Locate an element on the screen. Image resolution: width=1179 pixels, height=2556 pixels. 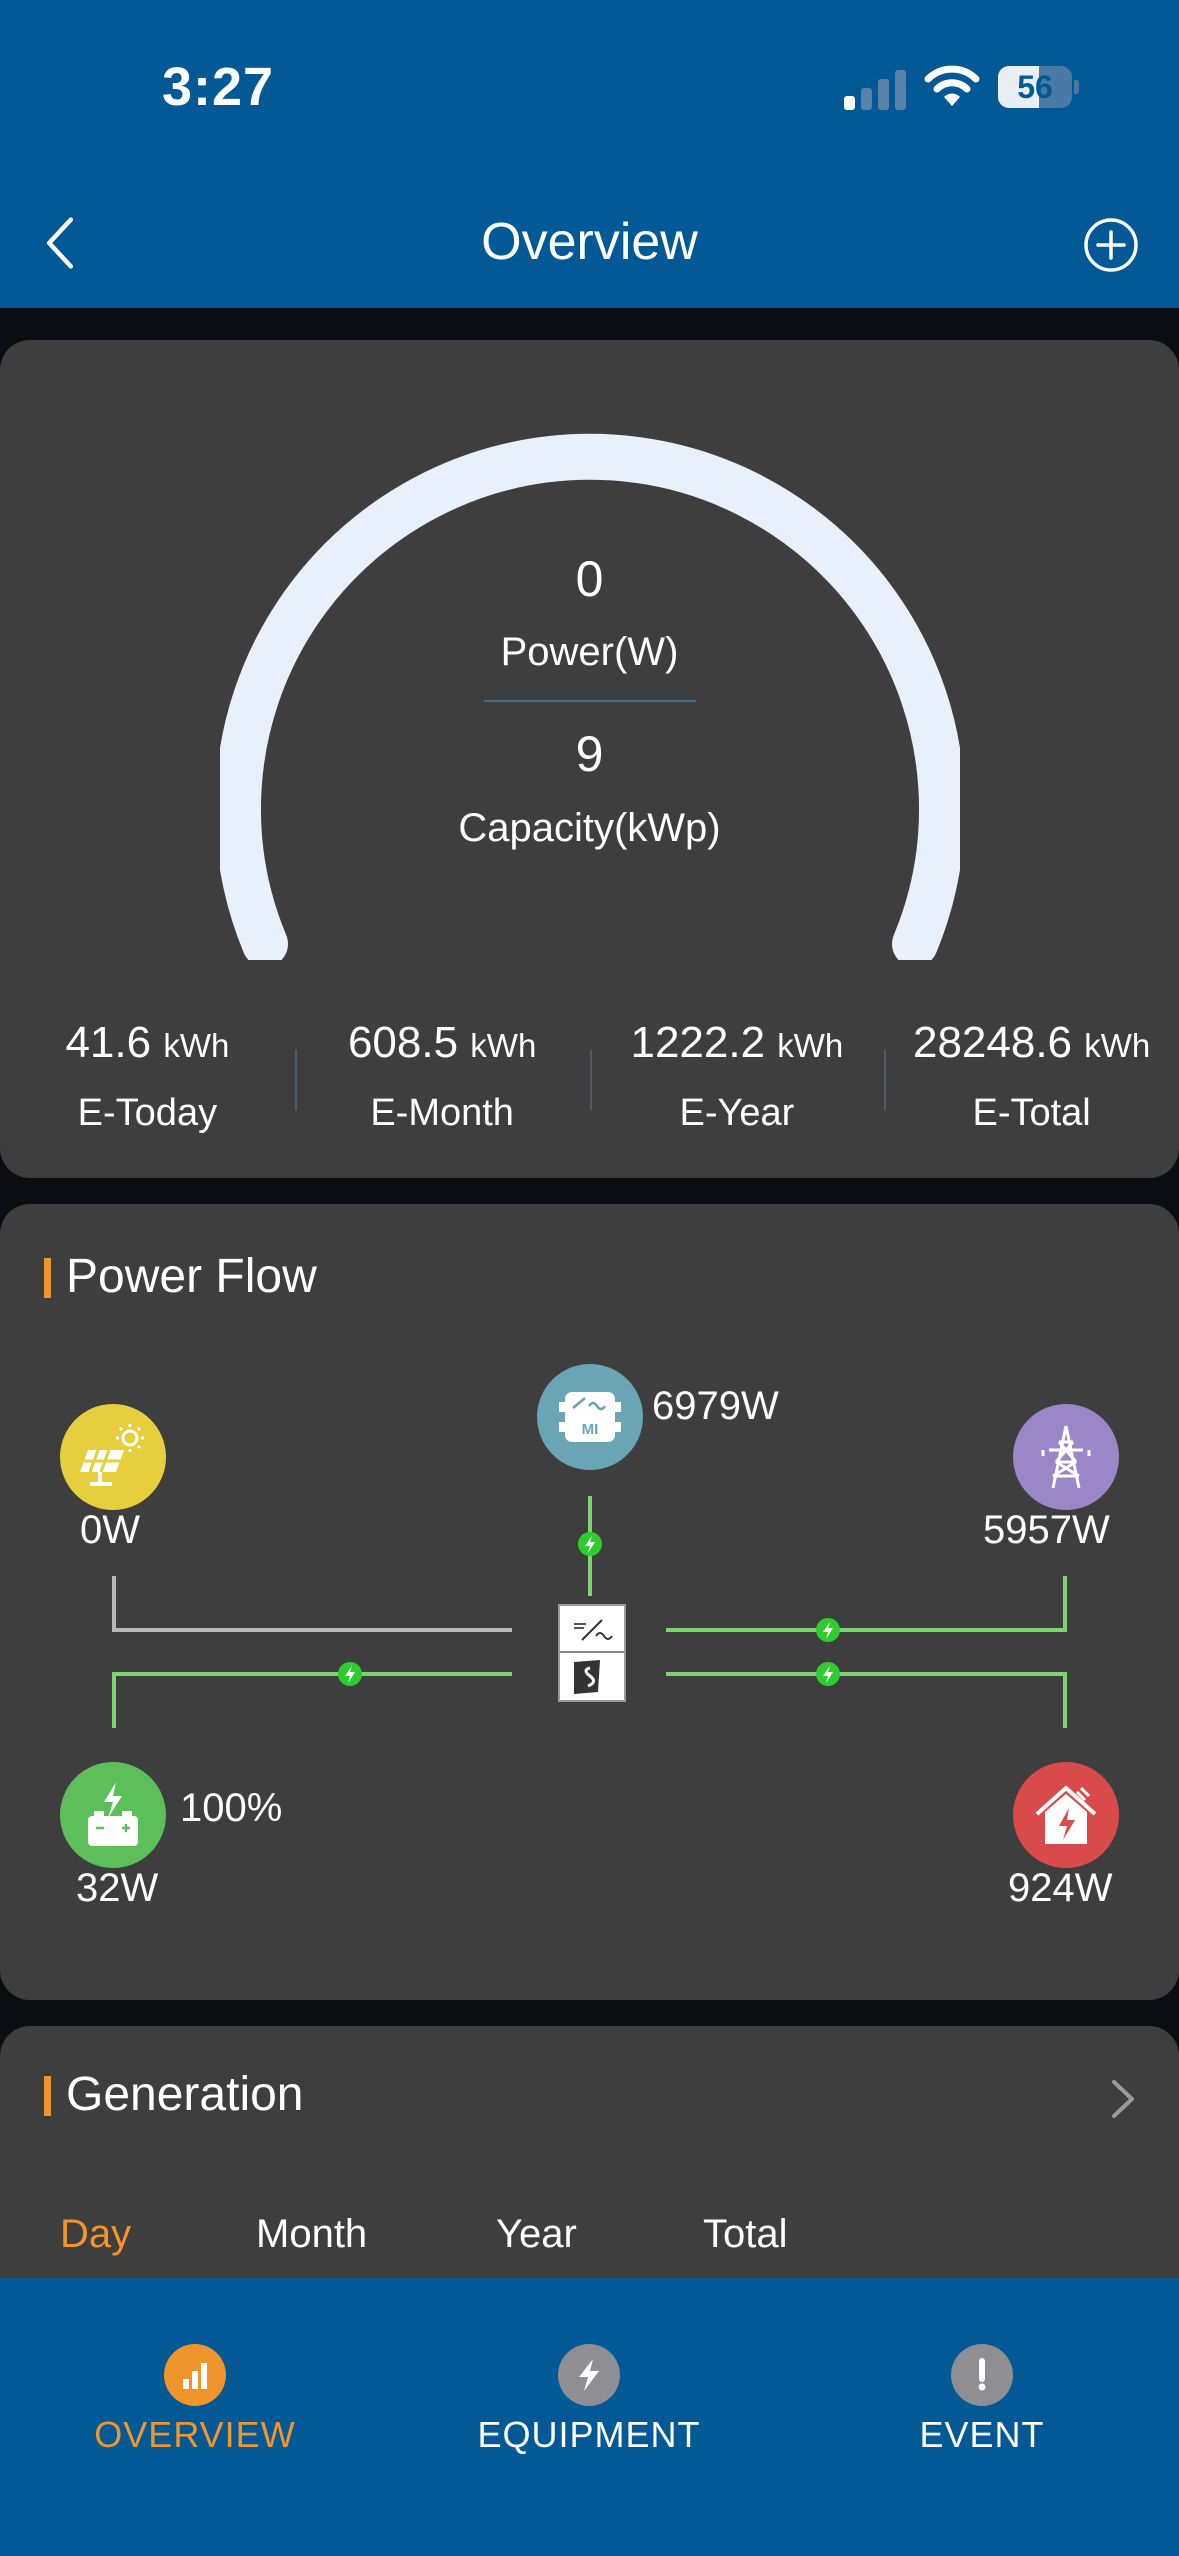
battery-soc: 100% is located at coordinates (231, 1808).